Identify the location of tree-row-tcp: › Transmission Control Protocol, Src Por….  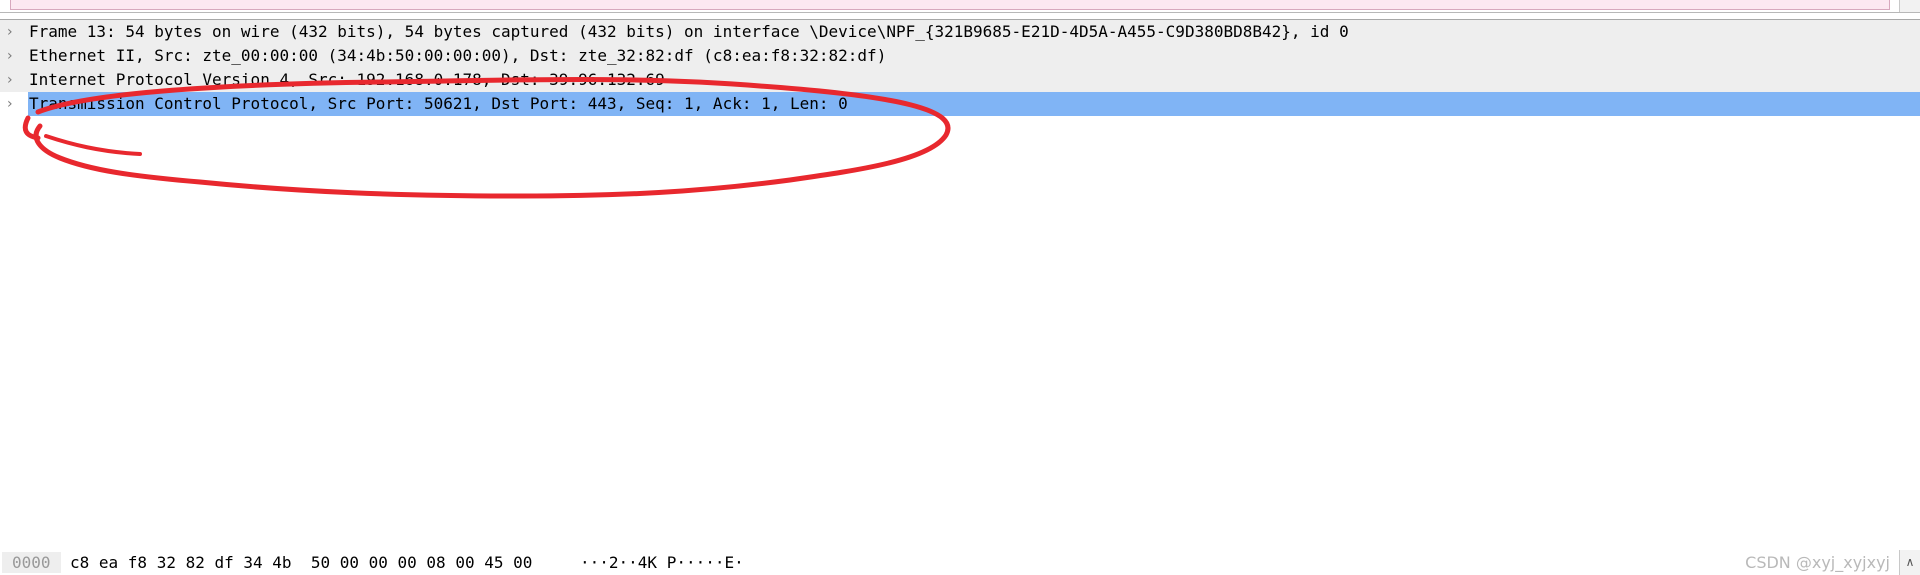
(960, 104).